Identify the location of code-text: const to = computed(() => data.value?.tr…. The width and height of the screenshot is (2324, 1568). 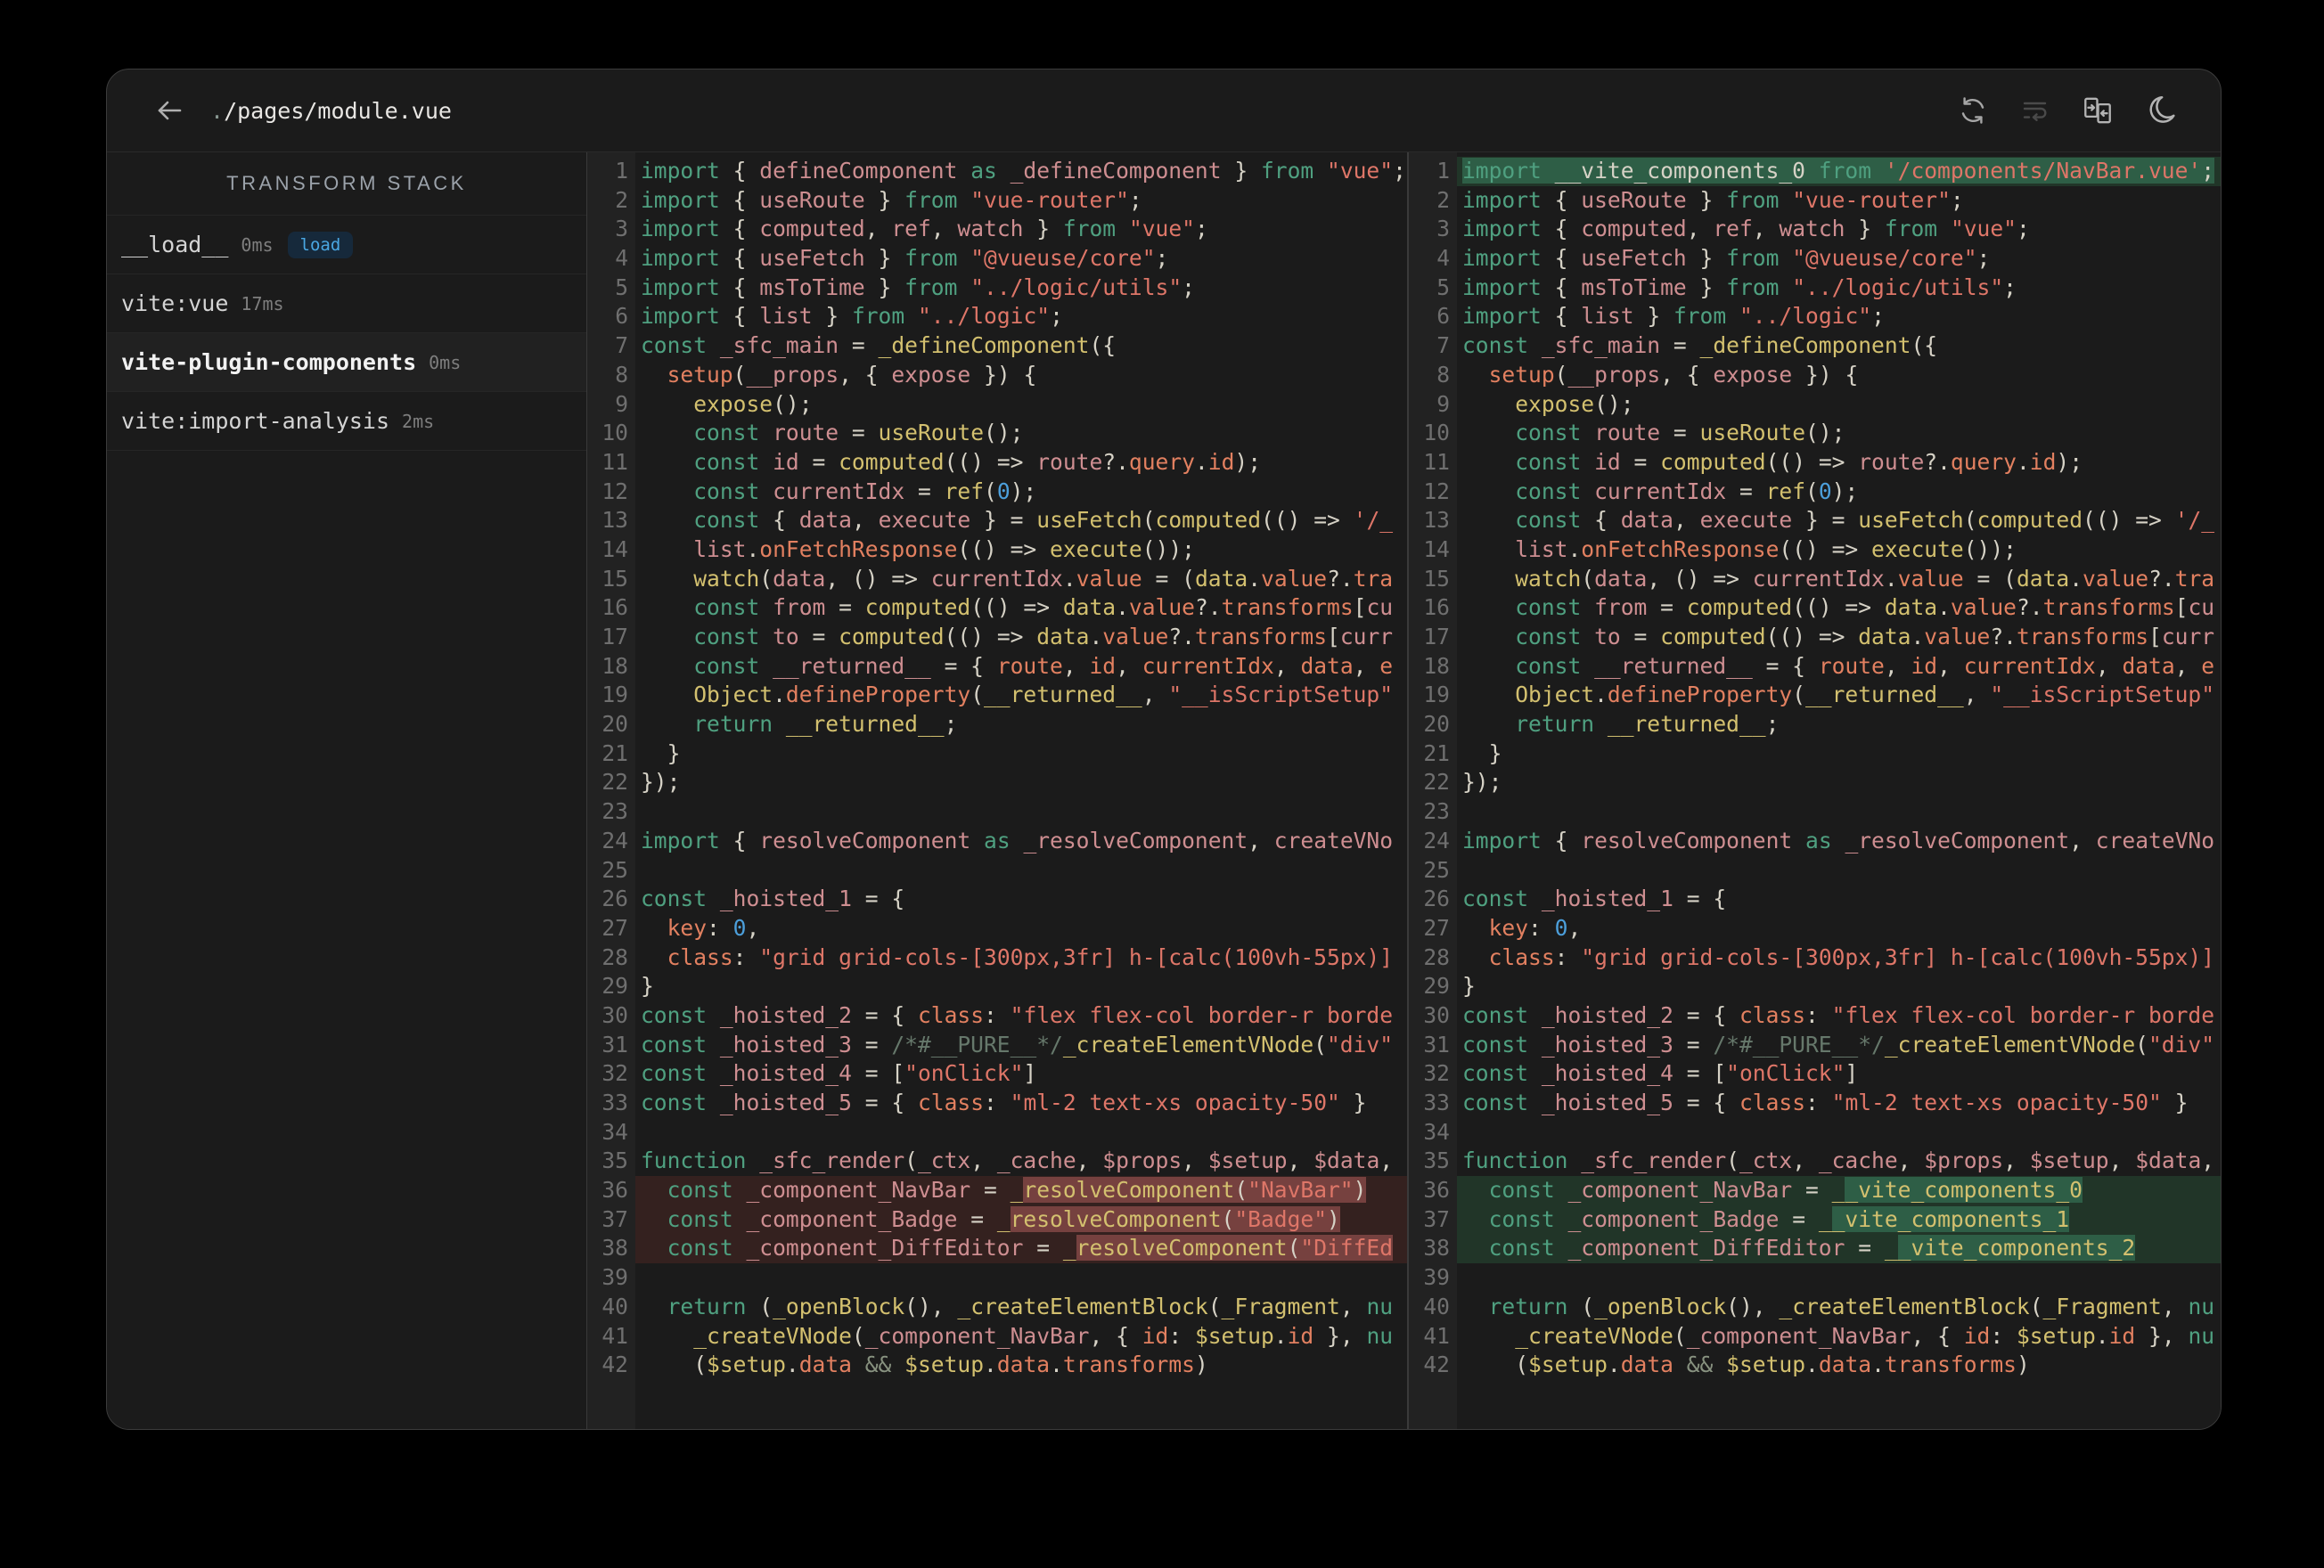
(1043, 636).